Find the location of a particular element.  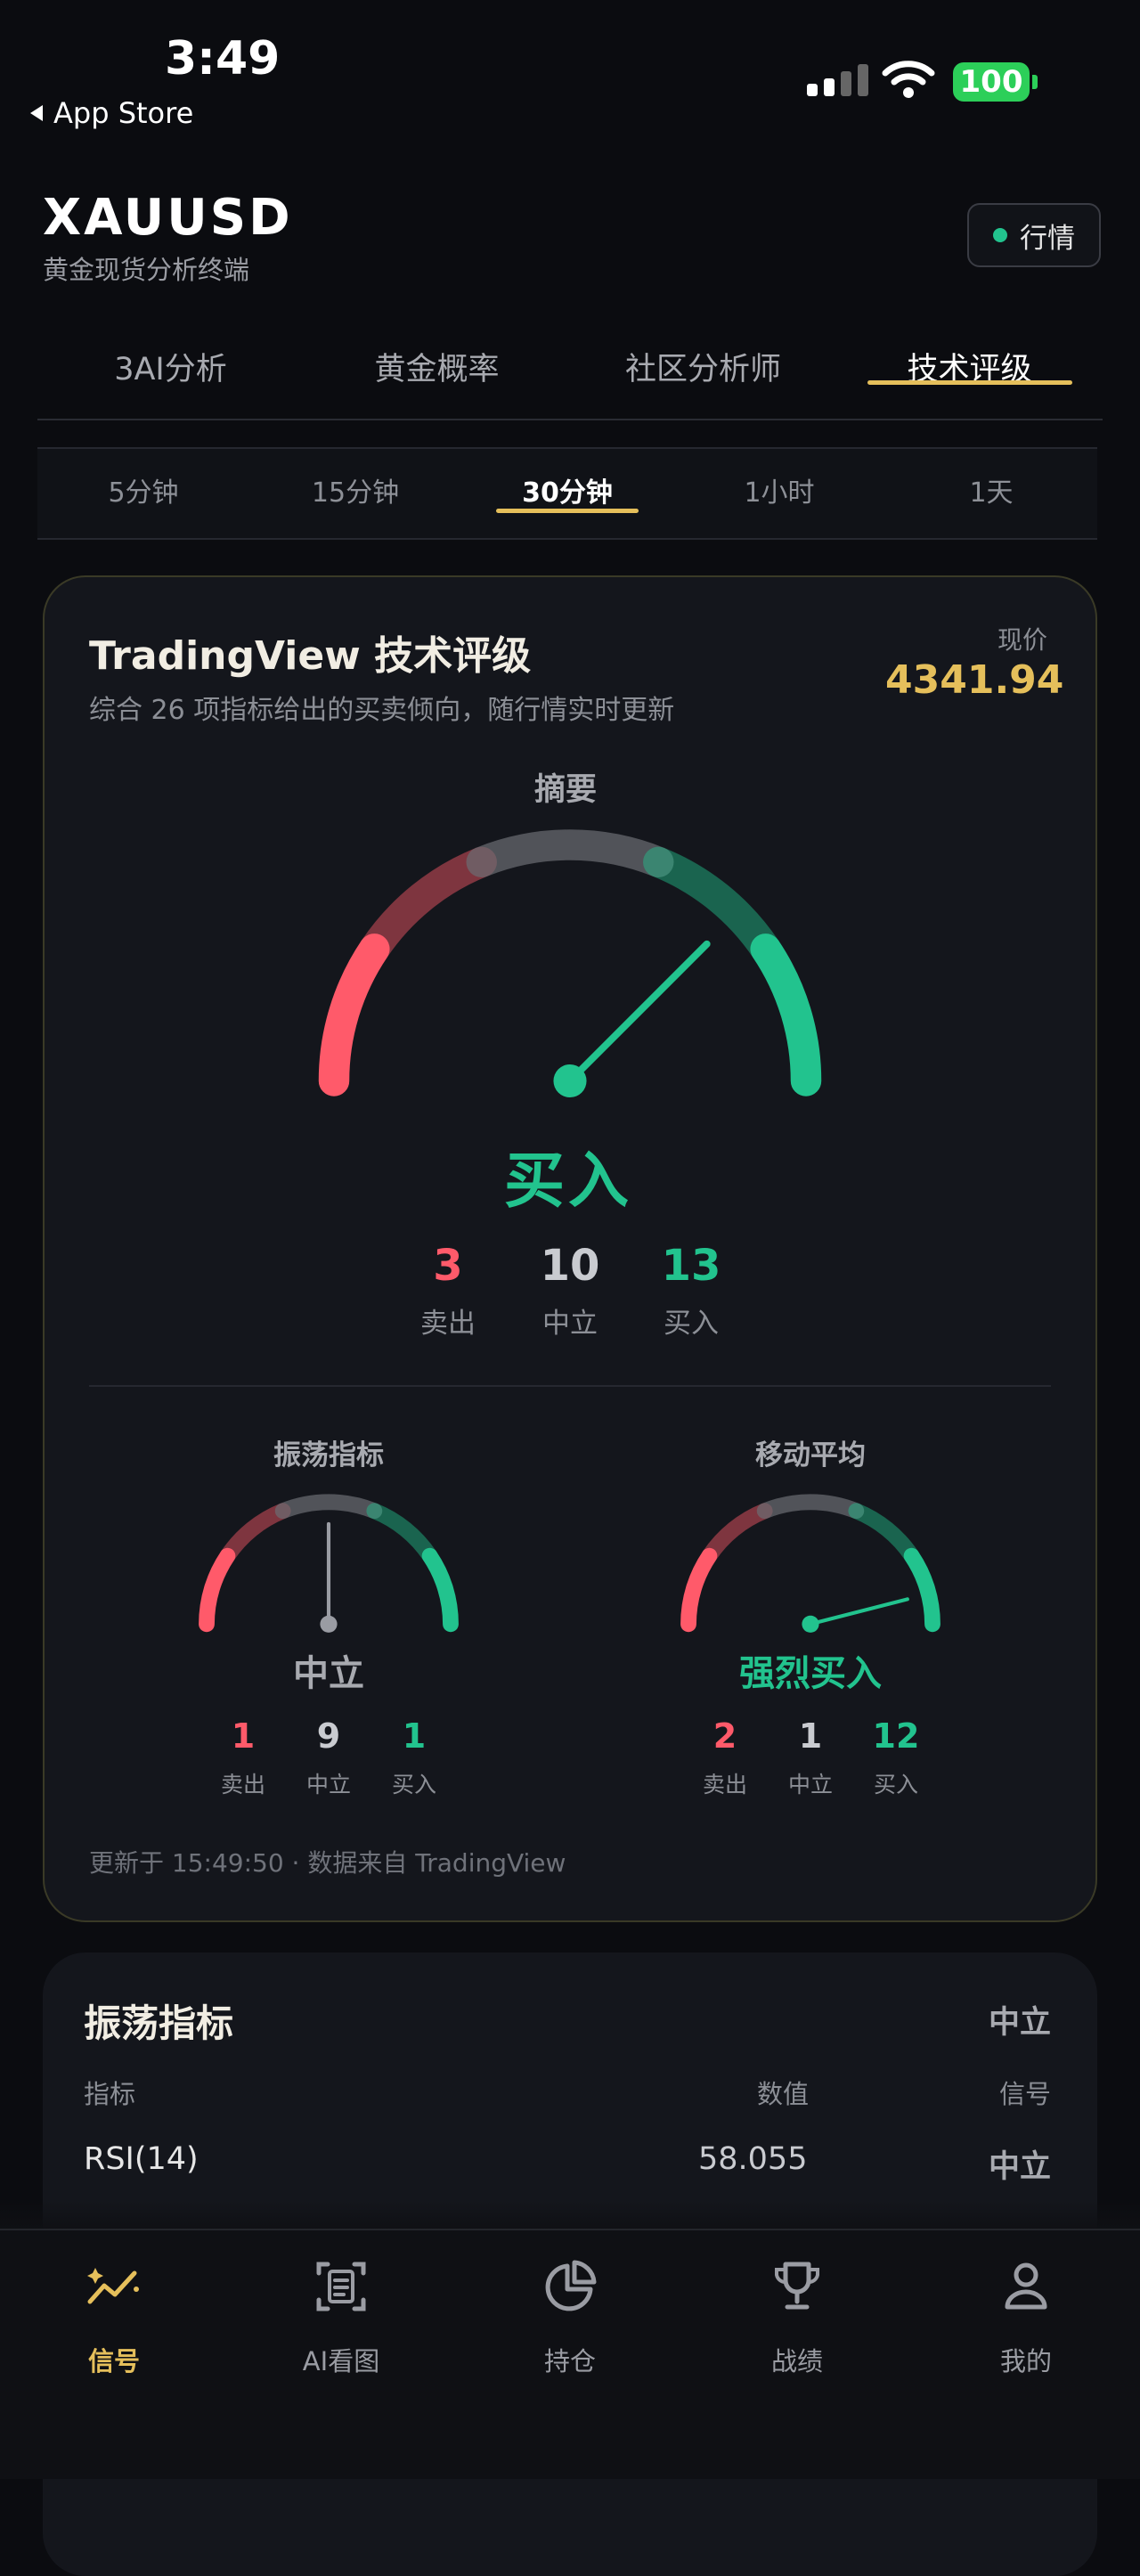

cellular-signal-icon is located at coordinates (837, 80).